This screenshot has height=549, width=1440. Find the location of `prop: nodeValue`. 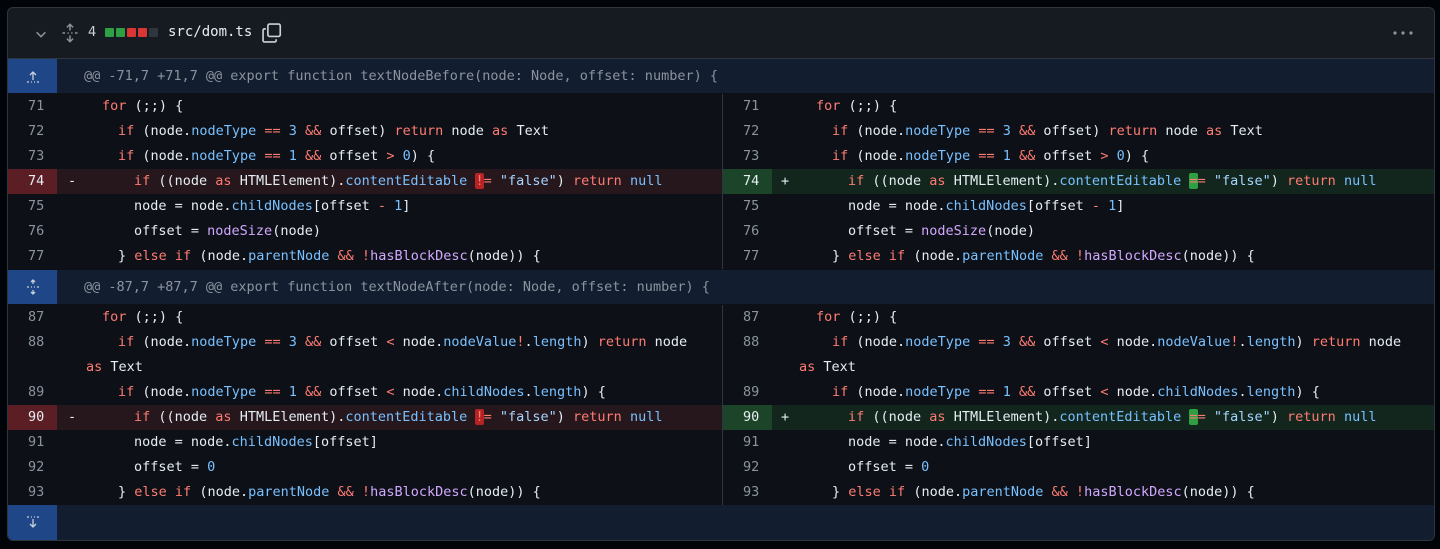

prop: nodeValue is located at coordinates (480, 342).